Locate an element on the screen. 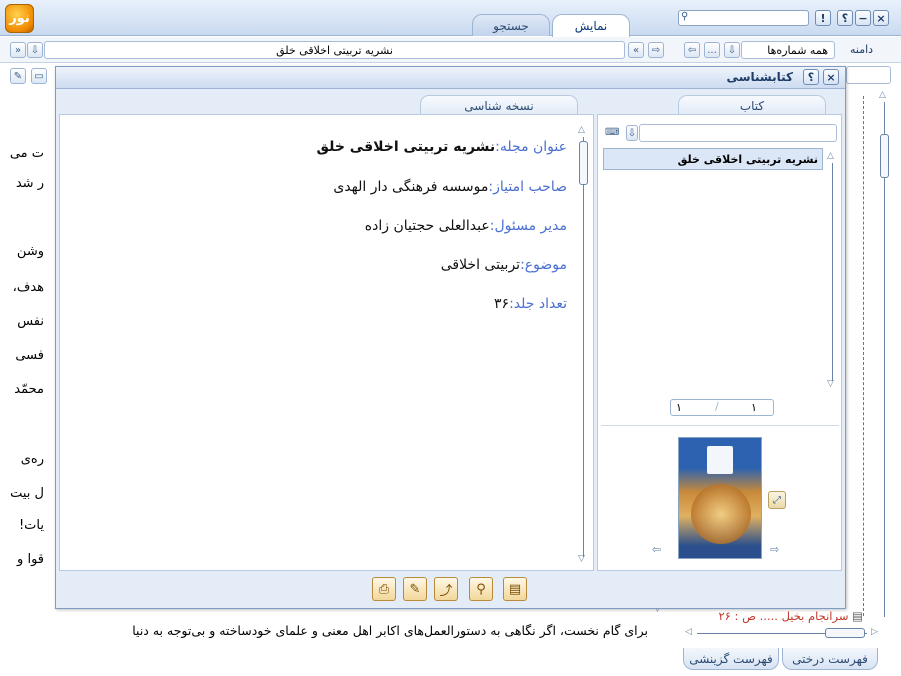  print-button: ⎙ is located at coordinates (384, 589).